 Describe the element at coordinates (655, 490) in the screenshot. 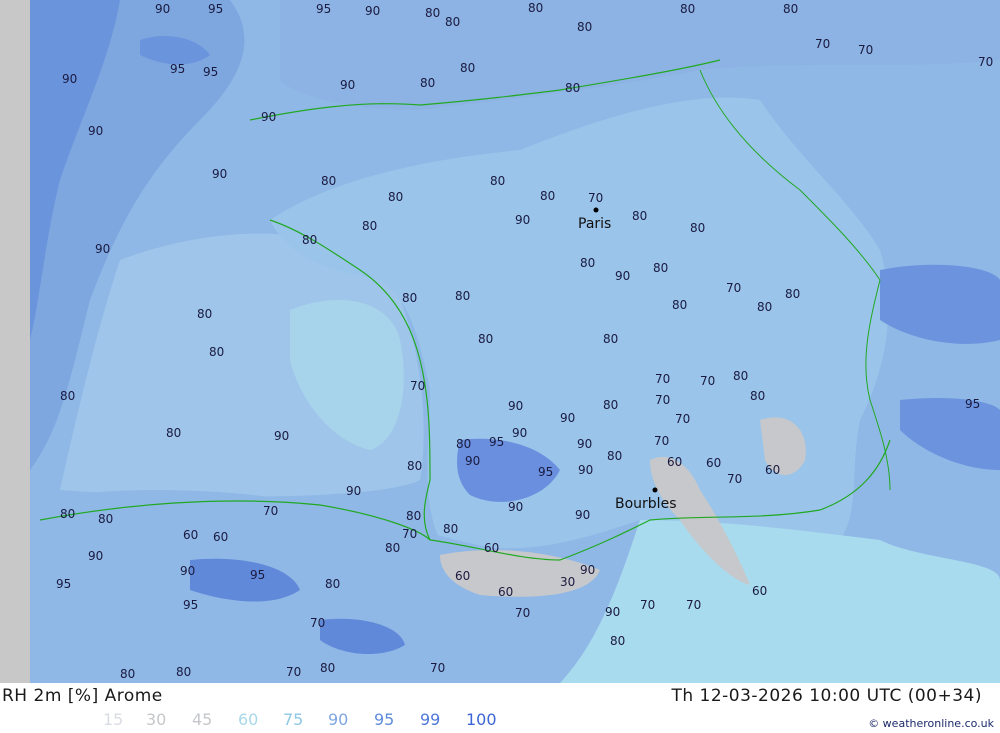

I see `city-marker-bourbles` at that location.